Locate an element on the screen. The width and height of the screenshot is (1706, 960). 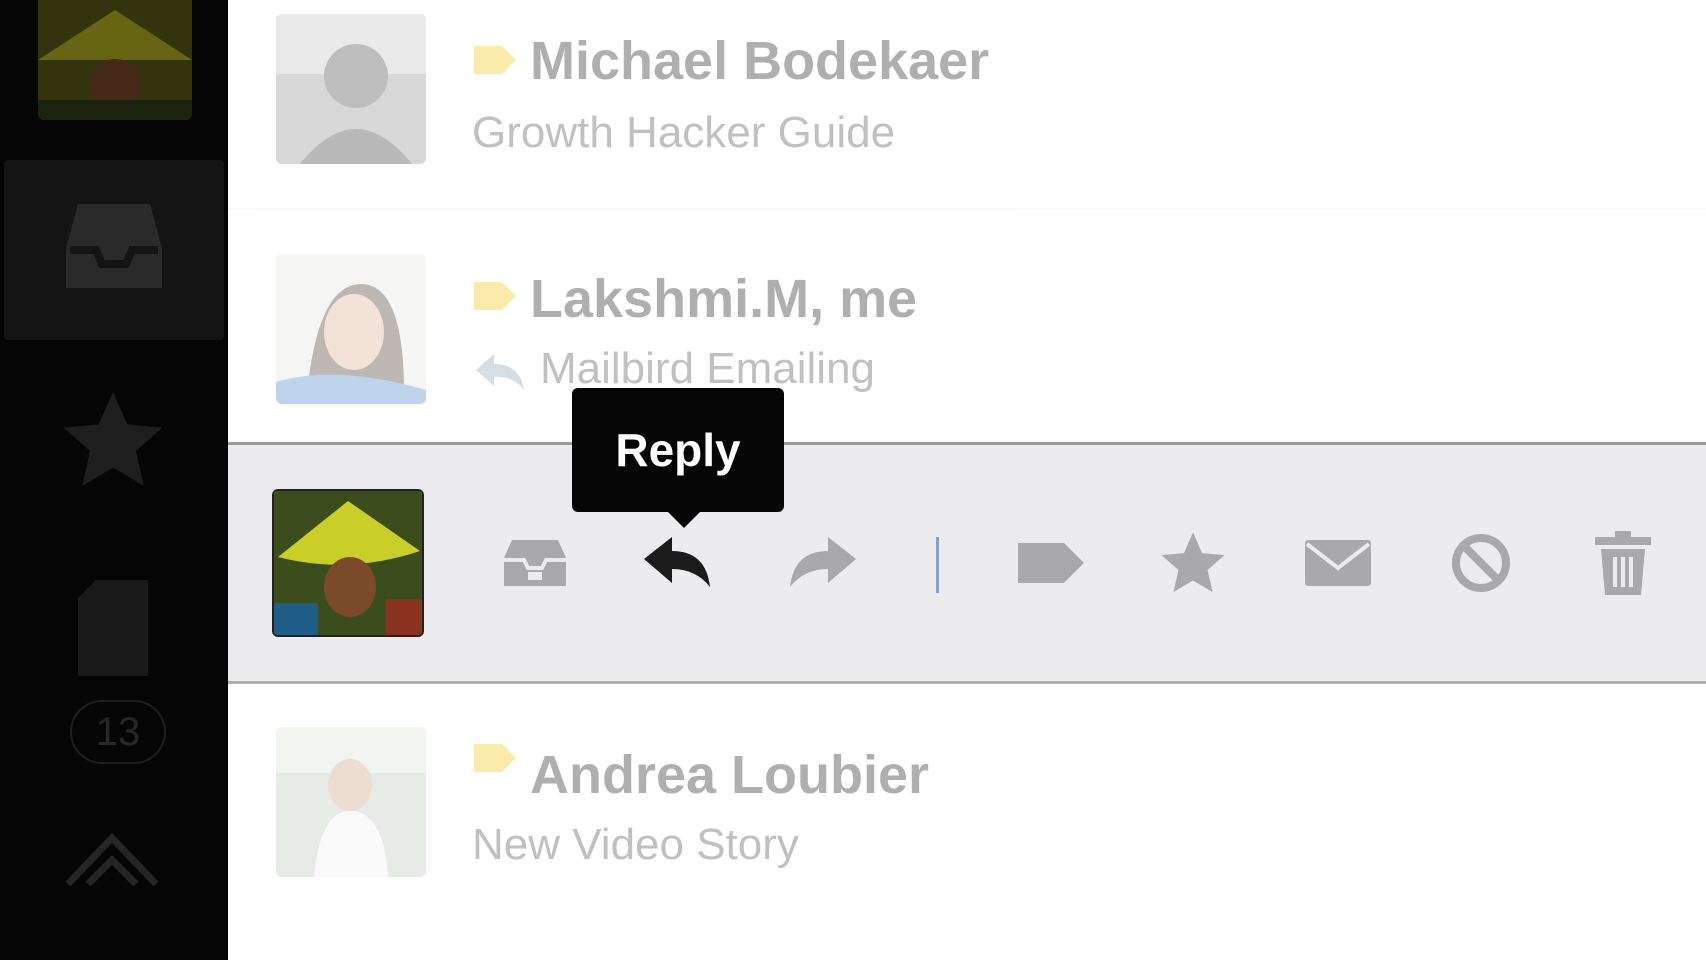
reply-tooltip: Reply is located at coordinates (678, 458).